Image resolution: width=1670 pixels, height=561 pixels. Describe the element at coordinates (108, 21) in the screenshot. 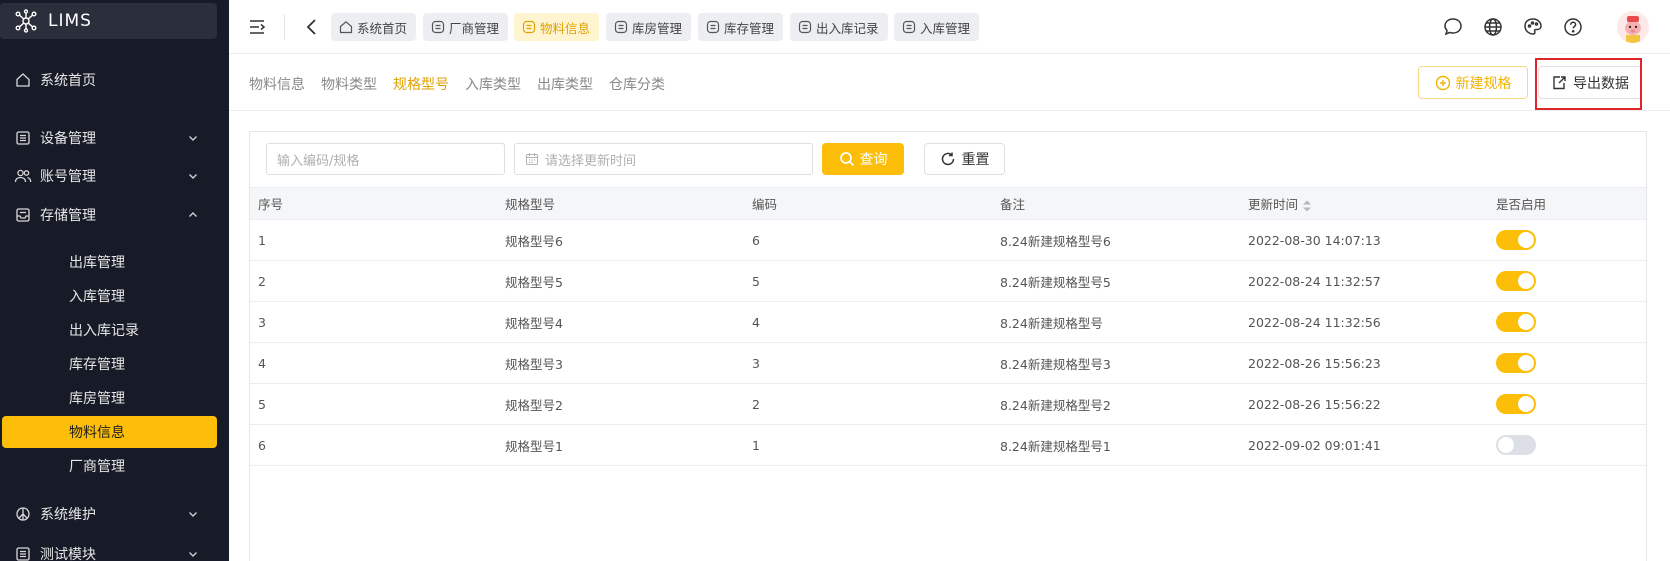

I see `app-logo: LIMS` at that location.